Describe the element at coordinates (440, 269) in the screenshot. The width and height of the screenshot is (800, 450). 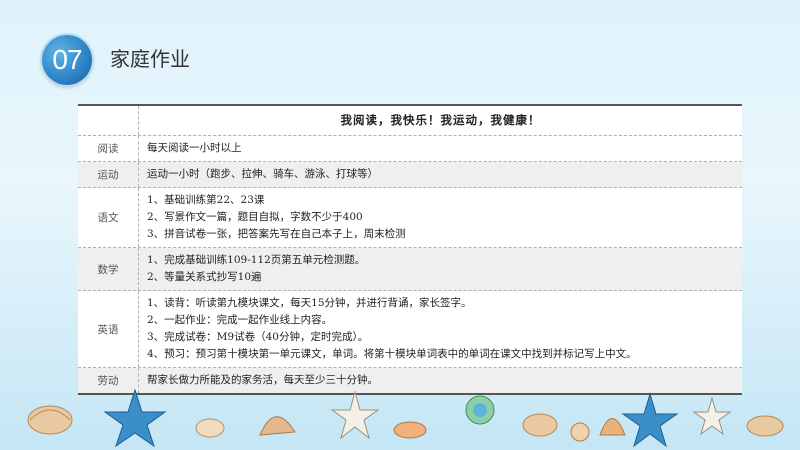
I see `row-content-math: 1、完成基础训练109-112页第五单元检测题。 2、等量关系式抄写10遍` at that location.